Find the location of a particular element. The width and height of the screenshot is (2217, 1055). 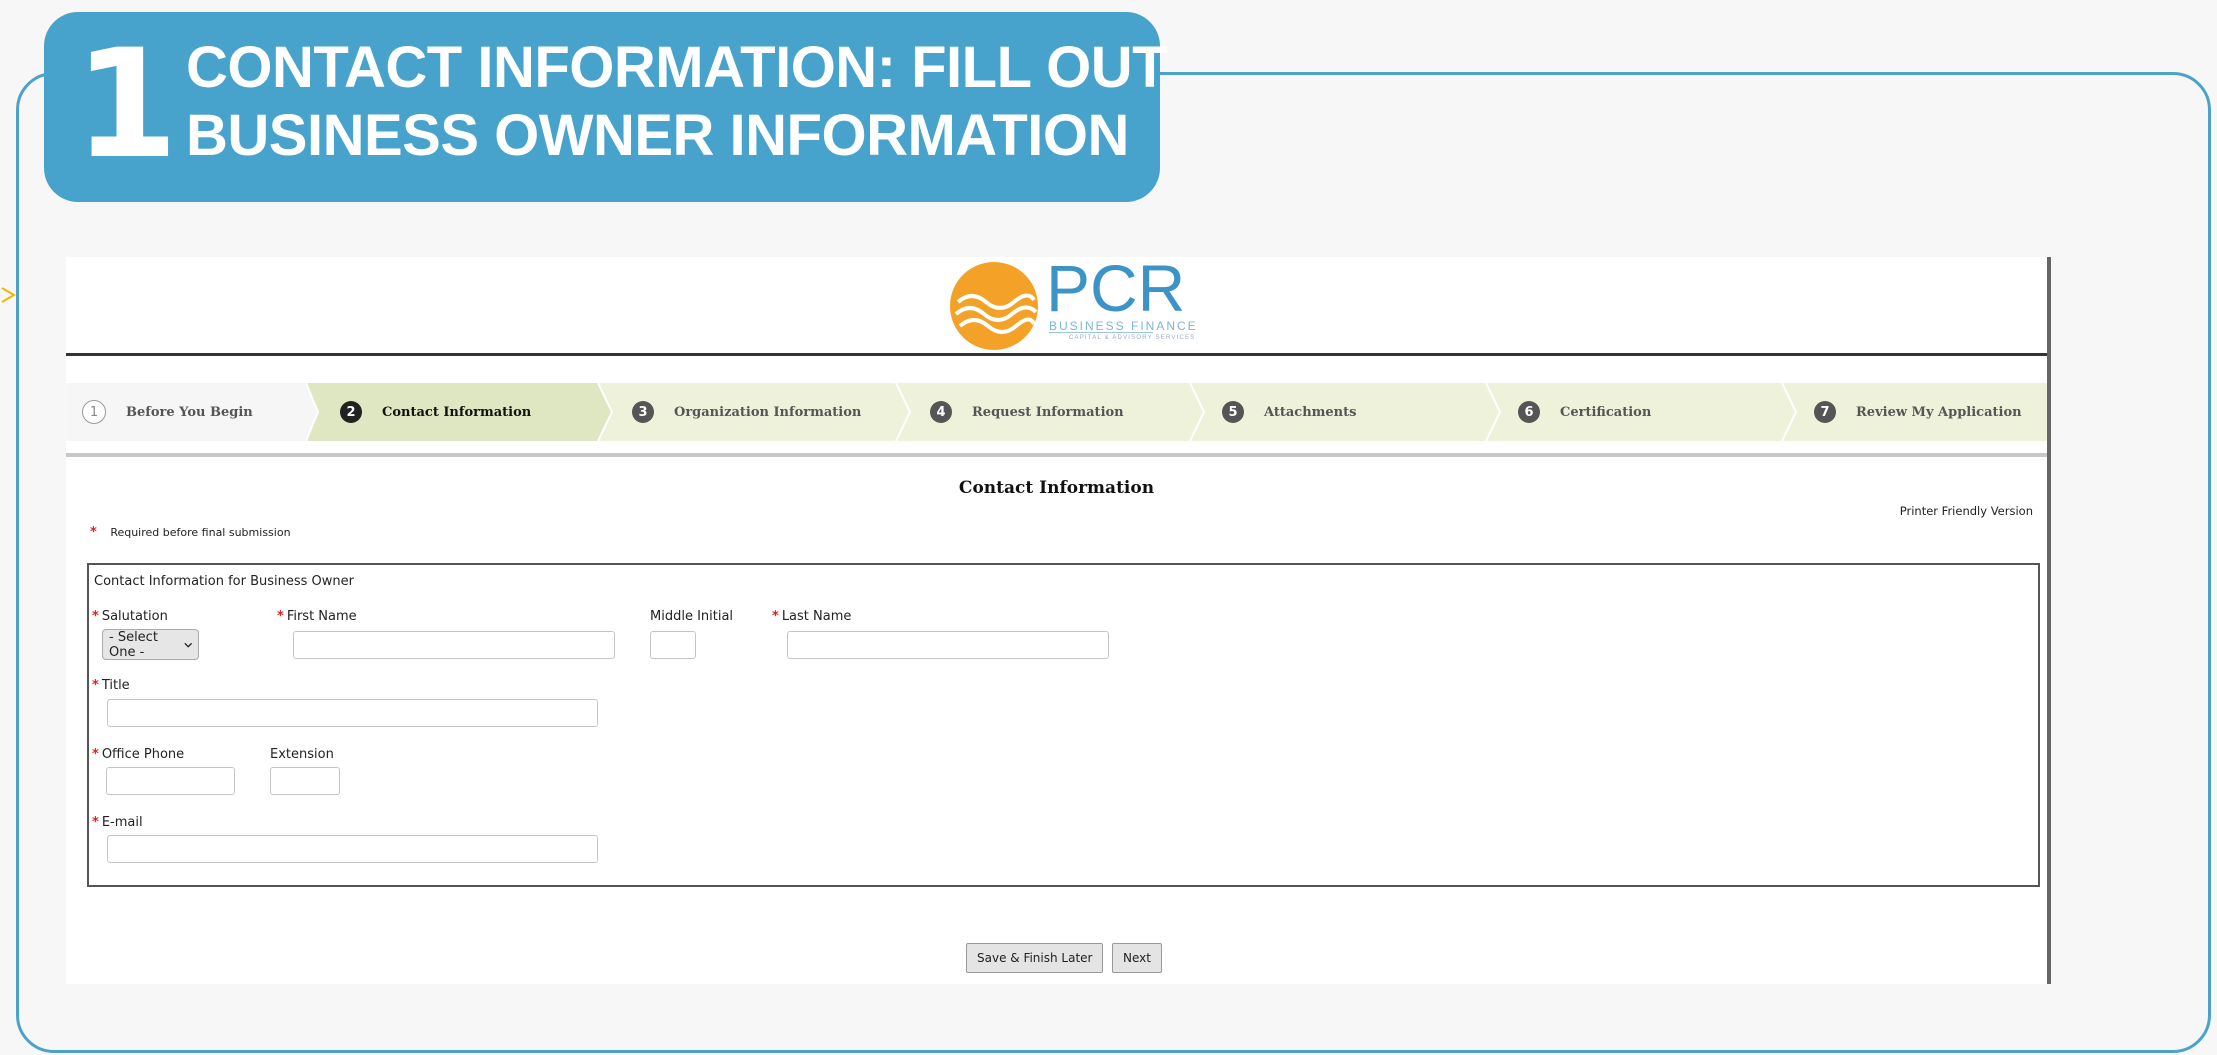

step-certification: 6 Certification is located at coordinates (1584, 412).